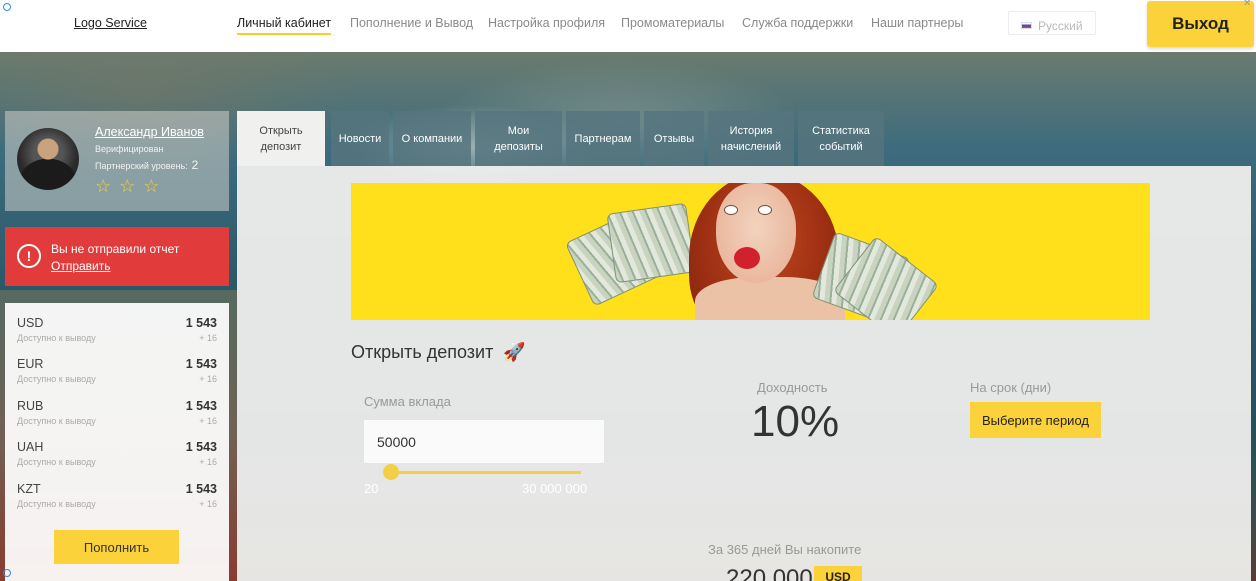 Image resolution: width=1256 pixels, height=581 pixels. What do you see at coordinates (841, 138) in the screenshot?
I see `tab-event-stats: Статистика событий` at bounding box center [841, 138].